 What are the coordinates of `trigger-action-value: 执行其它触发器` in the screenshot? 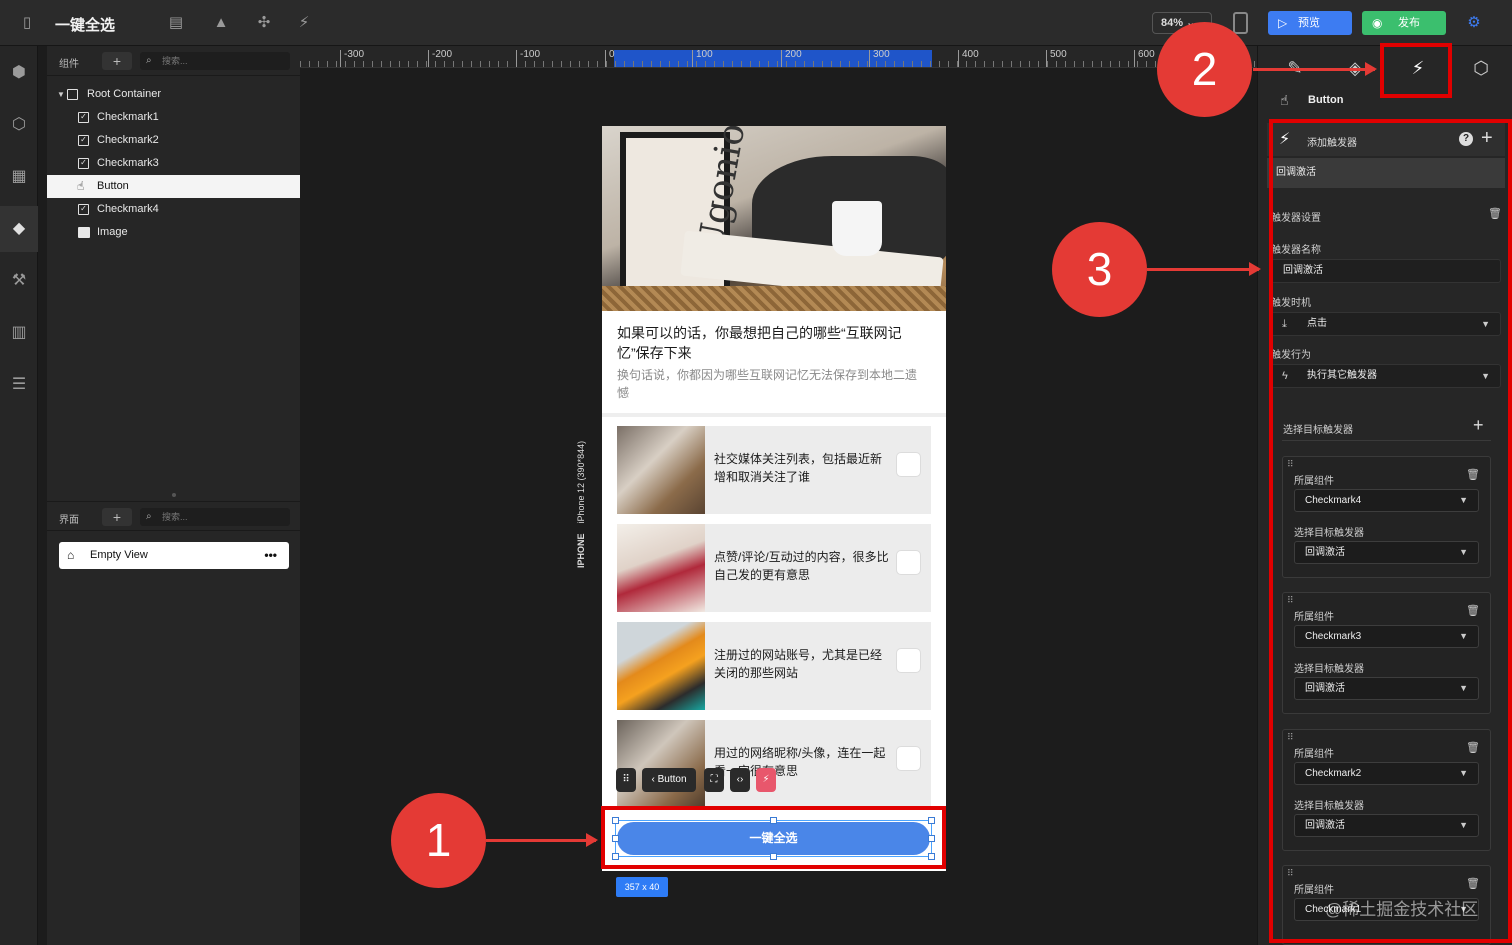 It's located at (1342, 375).